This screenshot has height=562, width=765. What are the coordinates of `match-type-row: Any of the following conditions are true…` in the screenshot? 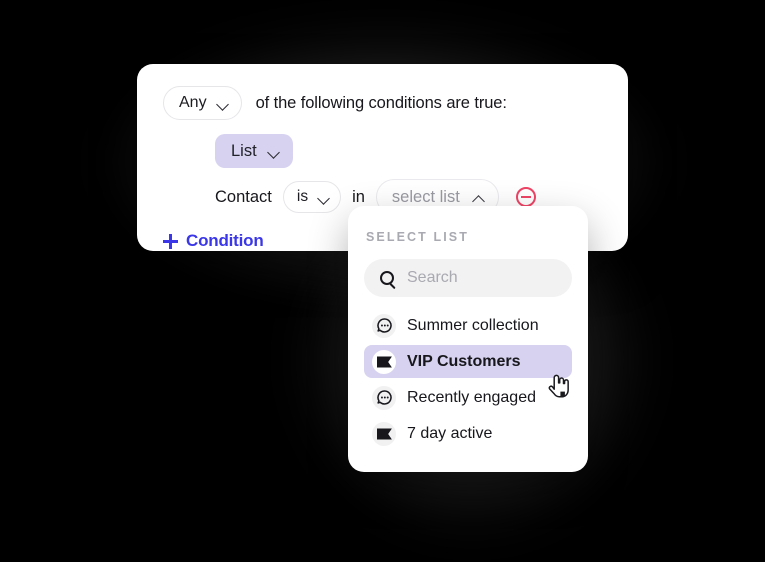 It's located at (382, 103).